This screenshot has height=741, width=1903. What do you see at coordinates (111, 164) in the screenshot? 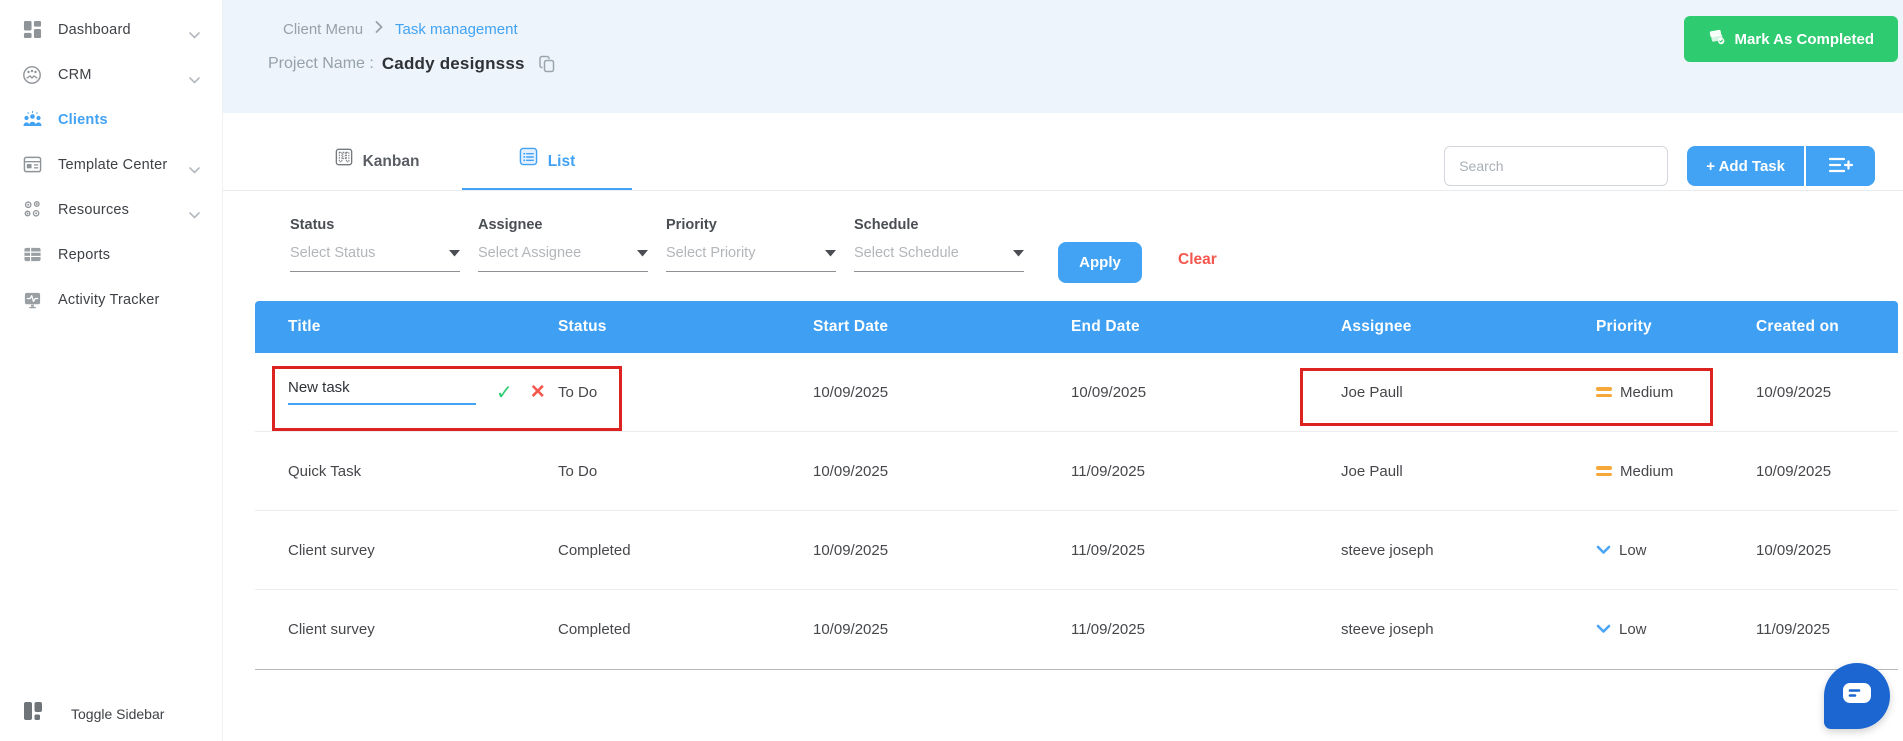
I see `sidebar-item-template-center: Template Center` at bounding box center [111, 164].